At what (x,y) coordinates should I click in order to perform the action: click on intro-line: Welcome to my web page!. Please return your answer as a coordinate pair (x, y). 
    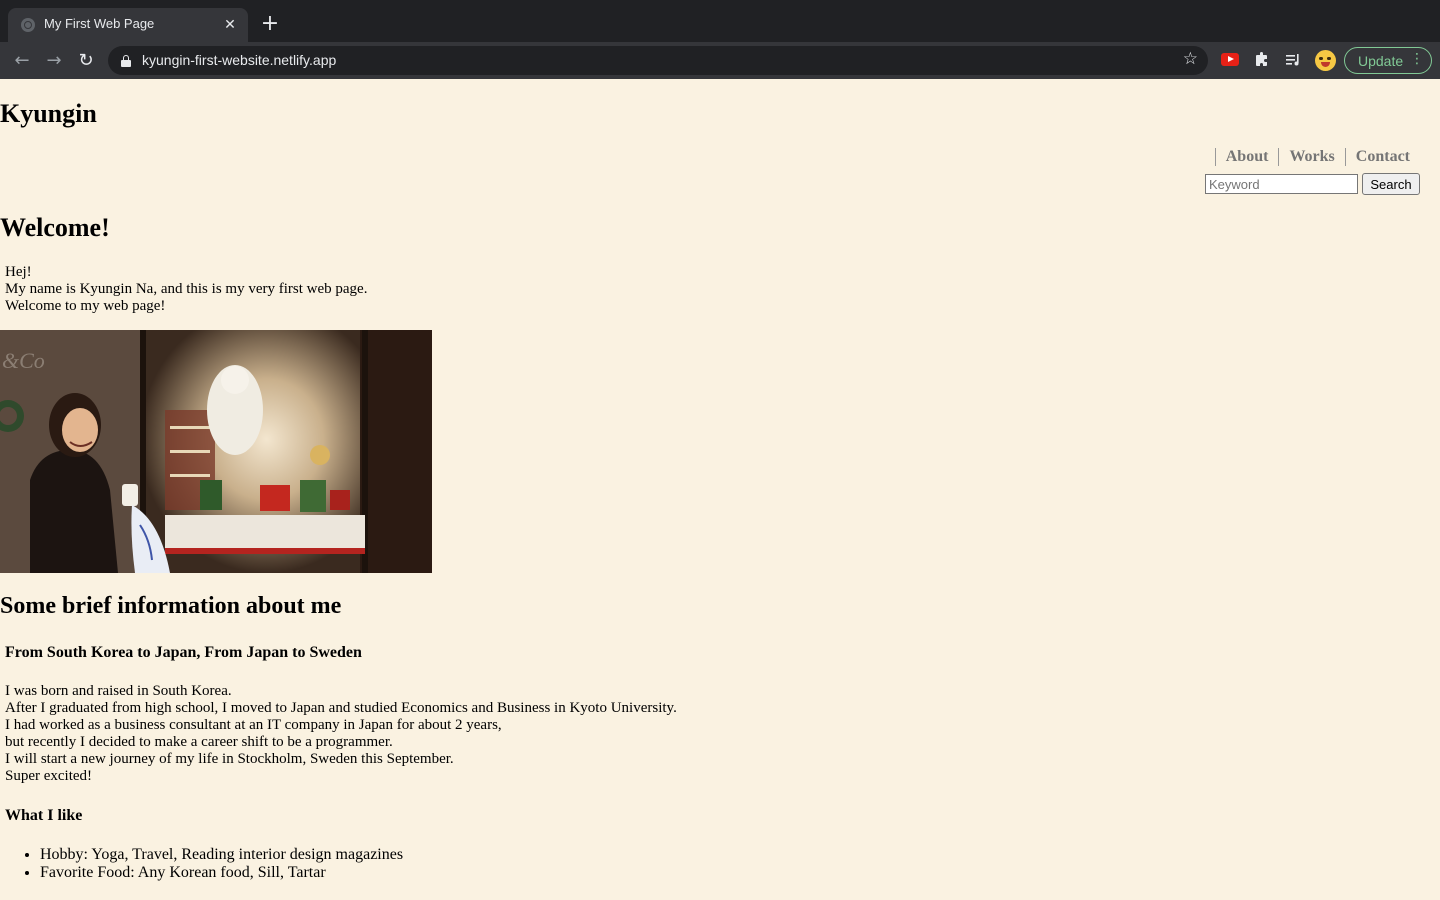
    Looking at the image, I should click on (85, 306).